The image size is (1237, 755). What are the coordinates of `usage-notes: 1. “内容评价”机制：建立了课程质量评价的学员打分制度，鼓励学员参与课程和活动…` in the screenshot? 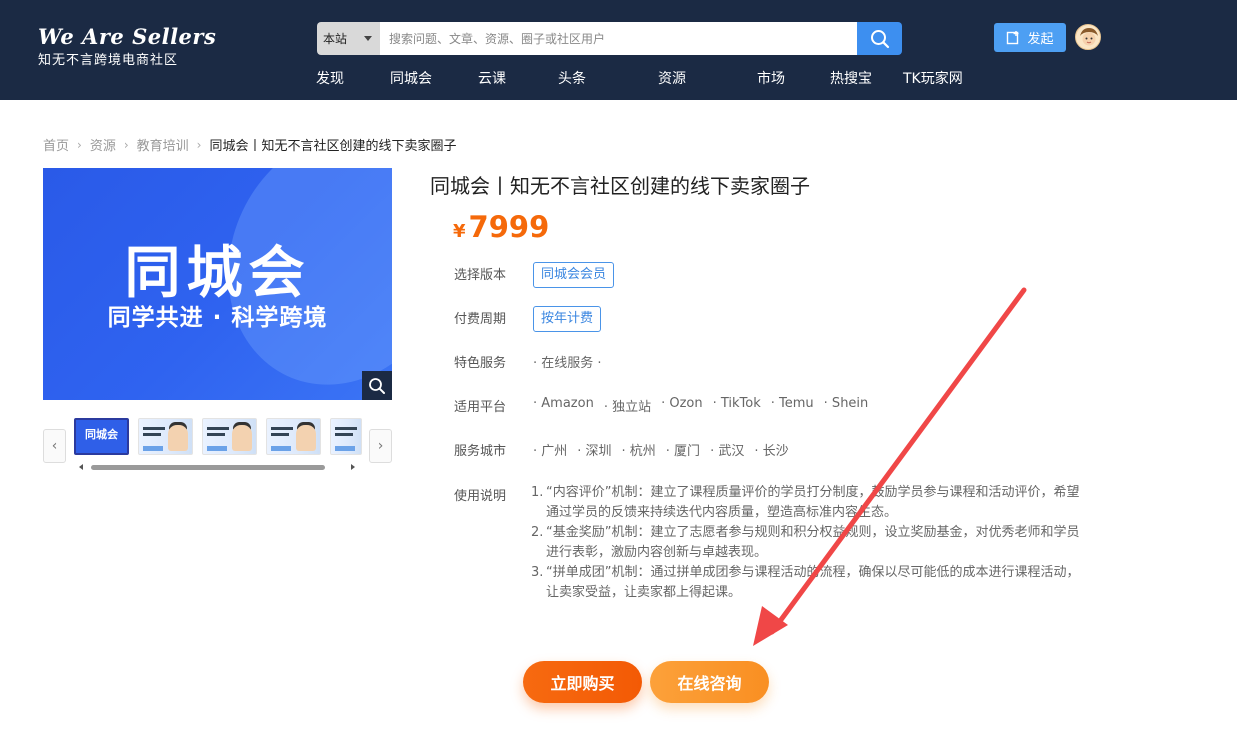 It's located at (806, 543).